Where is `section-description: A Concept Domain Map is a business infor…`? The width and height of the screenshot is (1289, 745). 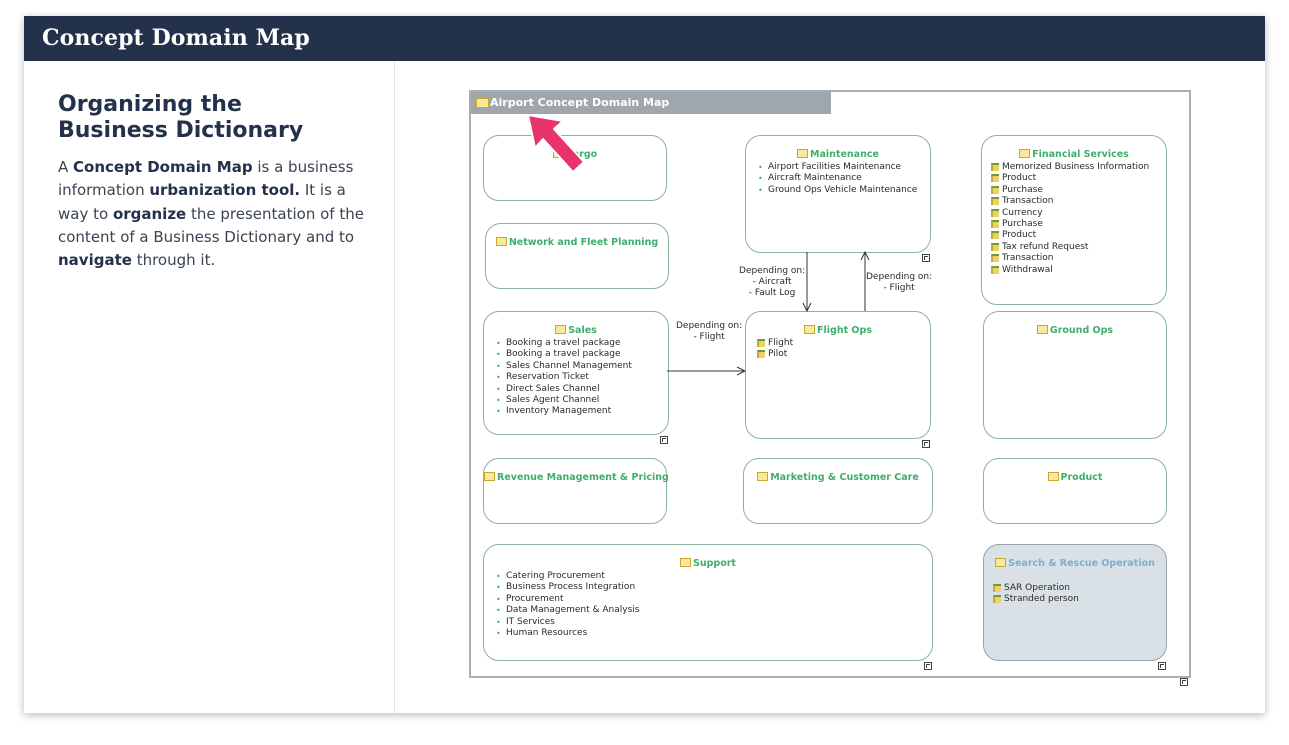
section-description: A Concept Domain Map is a business infor… is located at coordinates (211, 214).